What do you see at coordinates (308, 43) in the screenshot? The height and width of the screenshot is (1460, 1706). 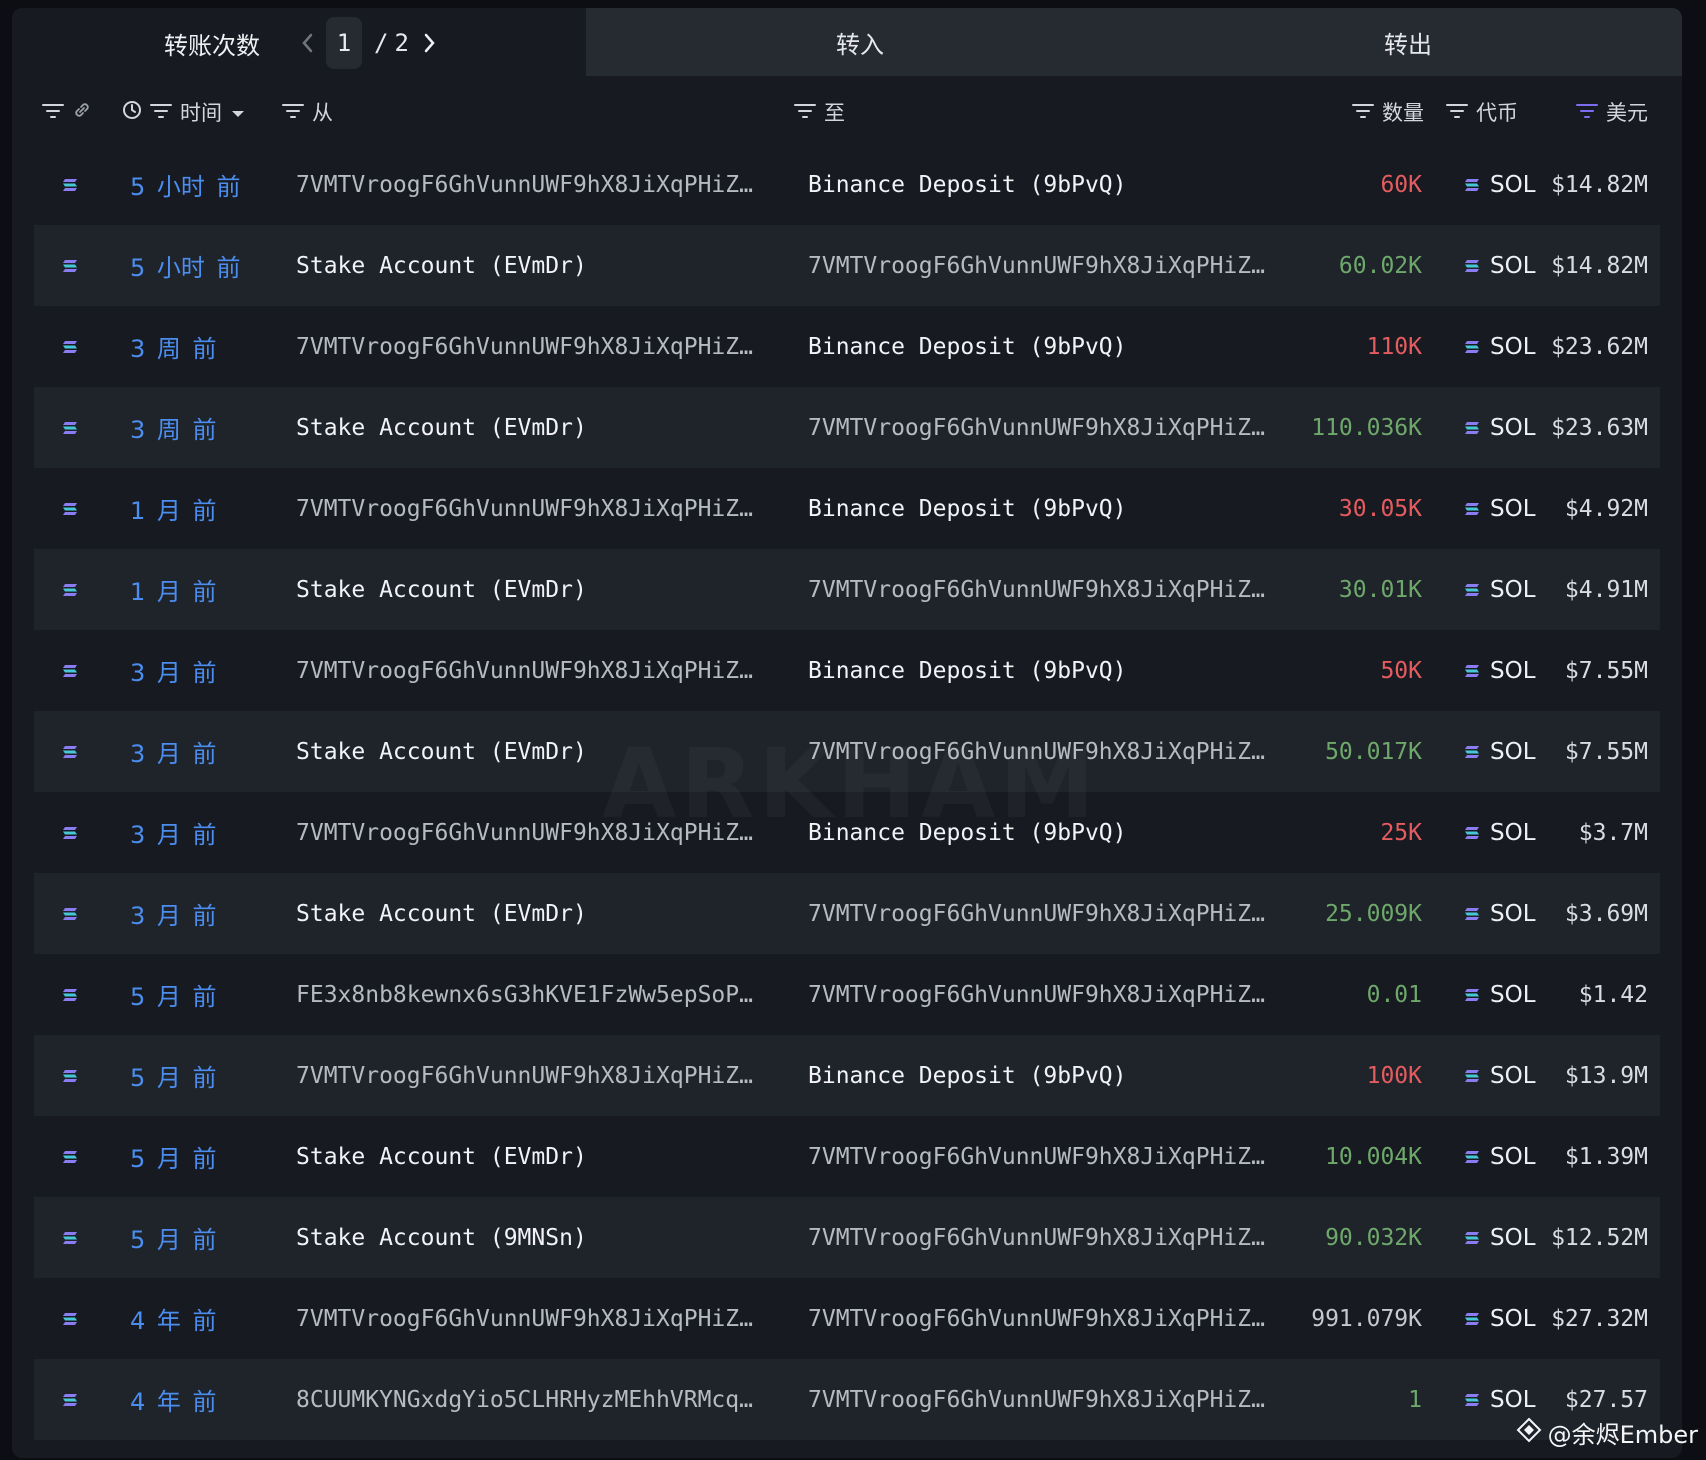 I see `page-prev-button` at bounding box center [308, 43].